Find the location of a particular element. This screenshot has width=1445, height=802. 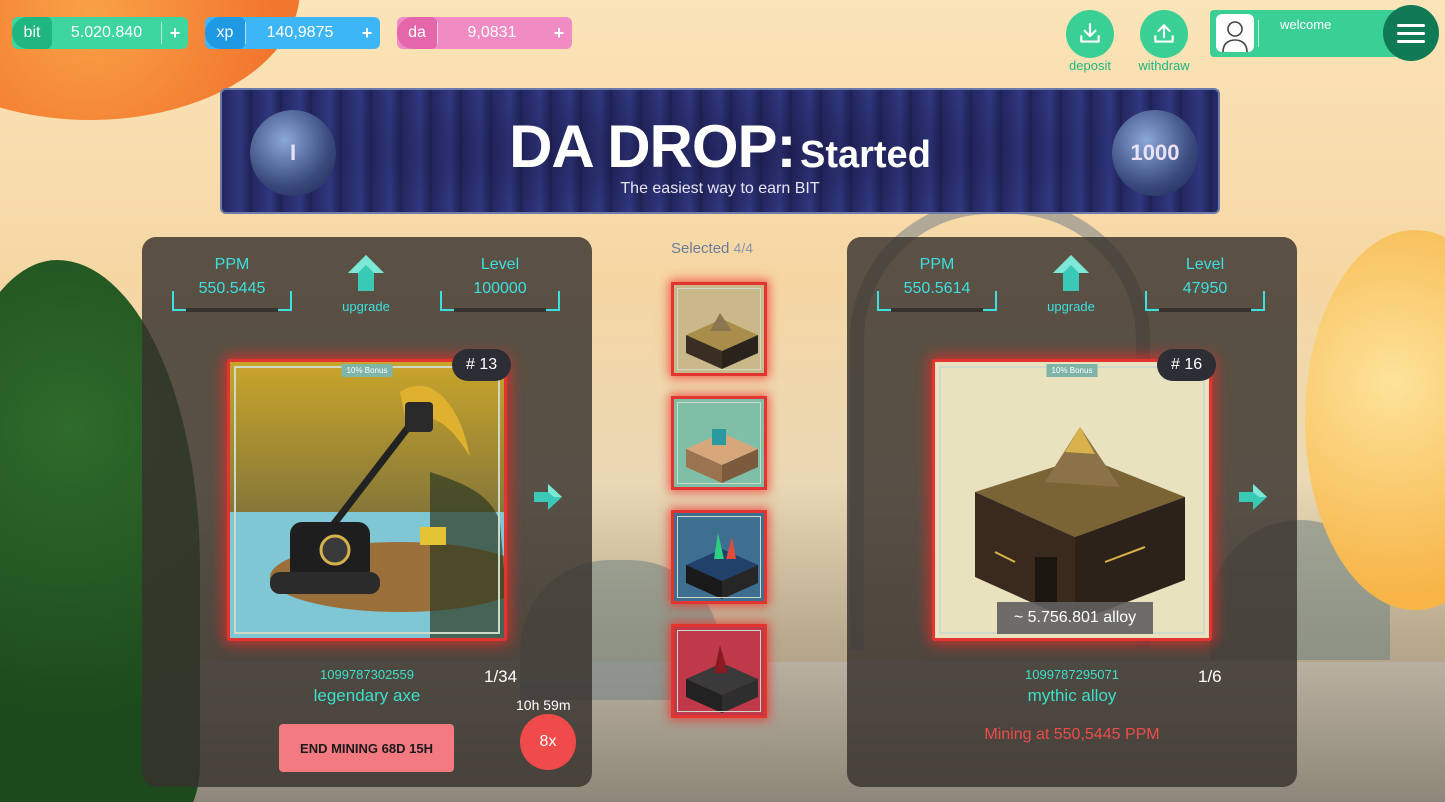

selected-count: 4/4 is located at coordinates (743, 248).